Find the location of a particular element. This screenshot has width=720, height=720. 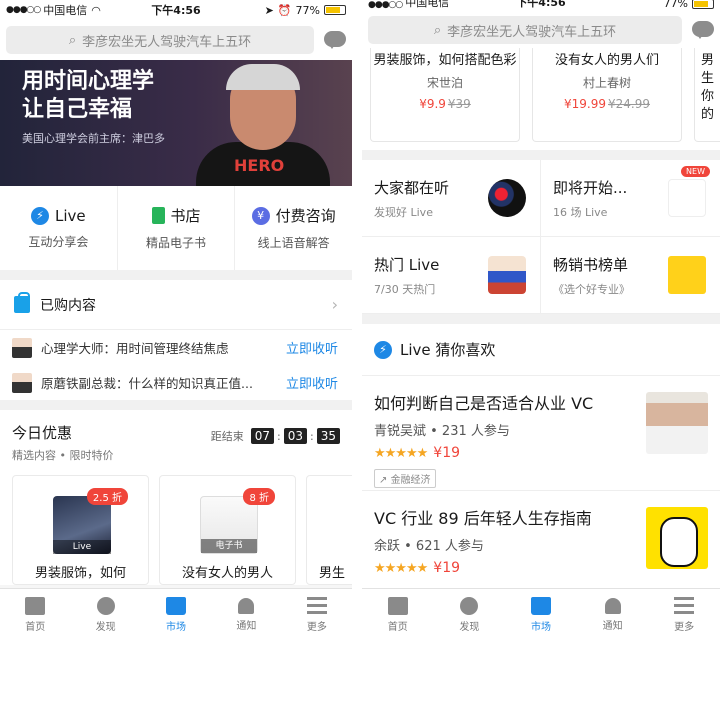

screen-divider is located at coordinates (357, 320).